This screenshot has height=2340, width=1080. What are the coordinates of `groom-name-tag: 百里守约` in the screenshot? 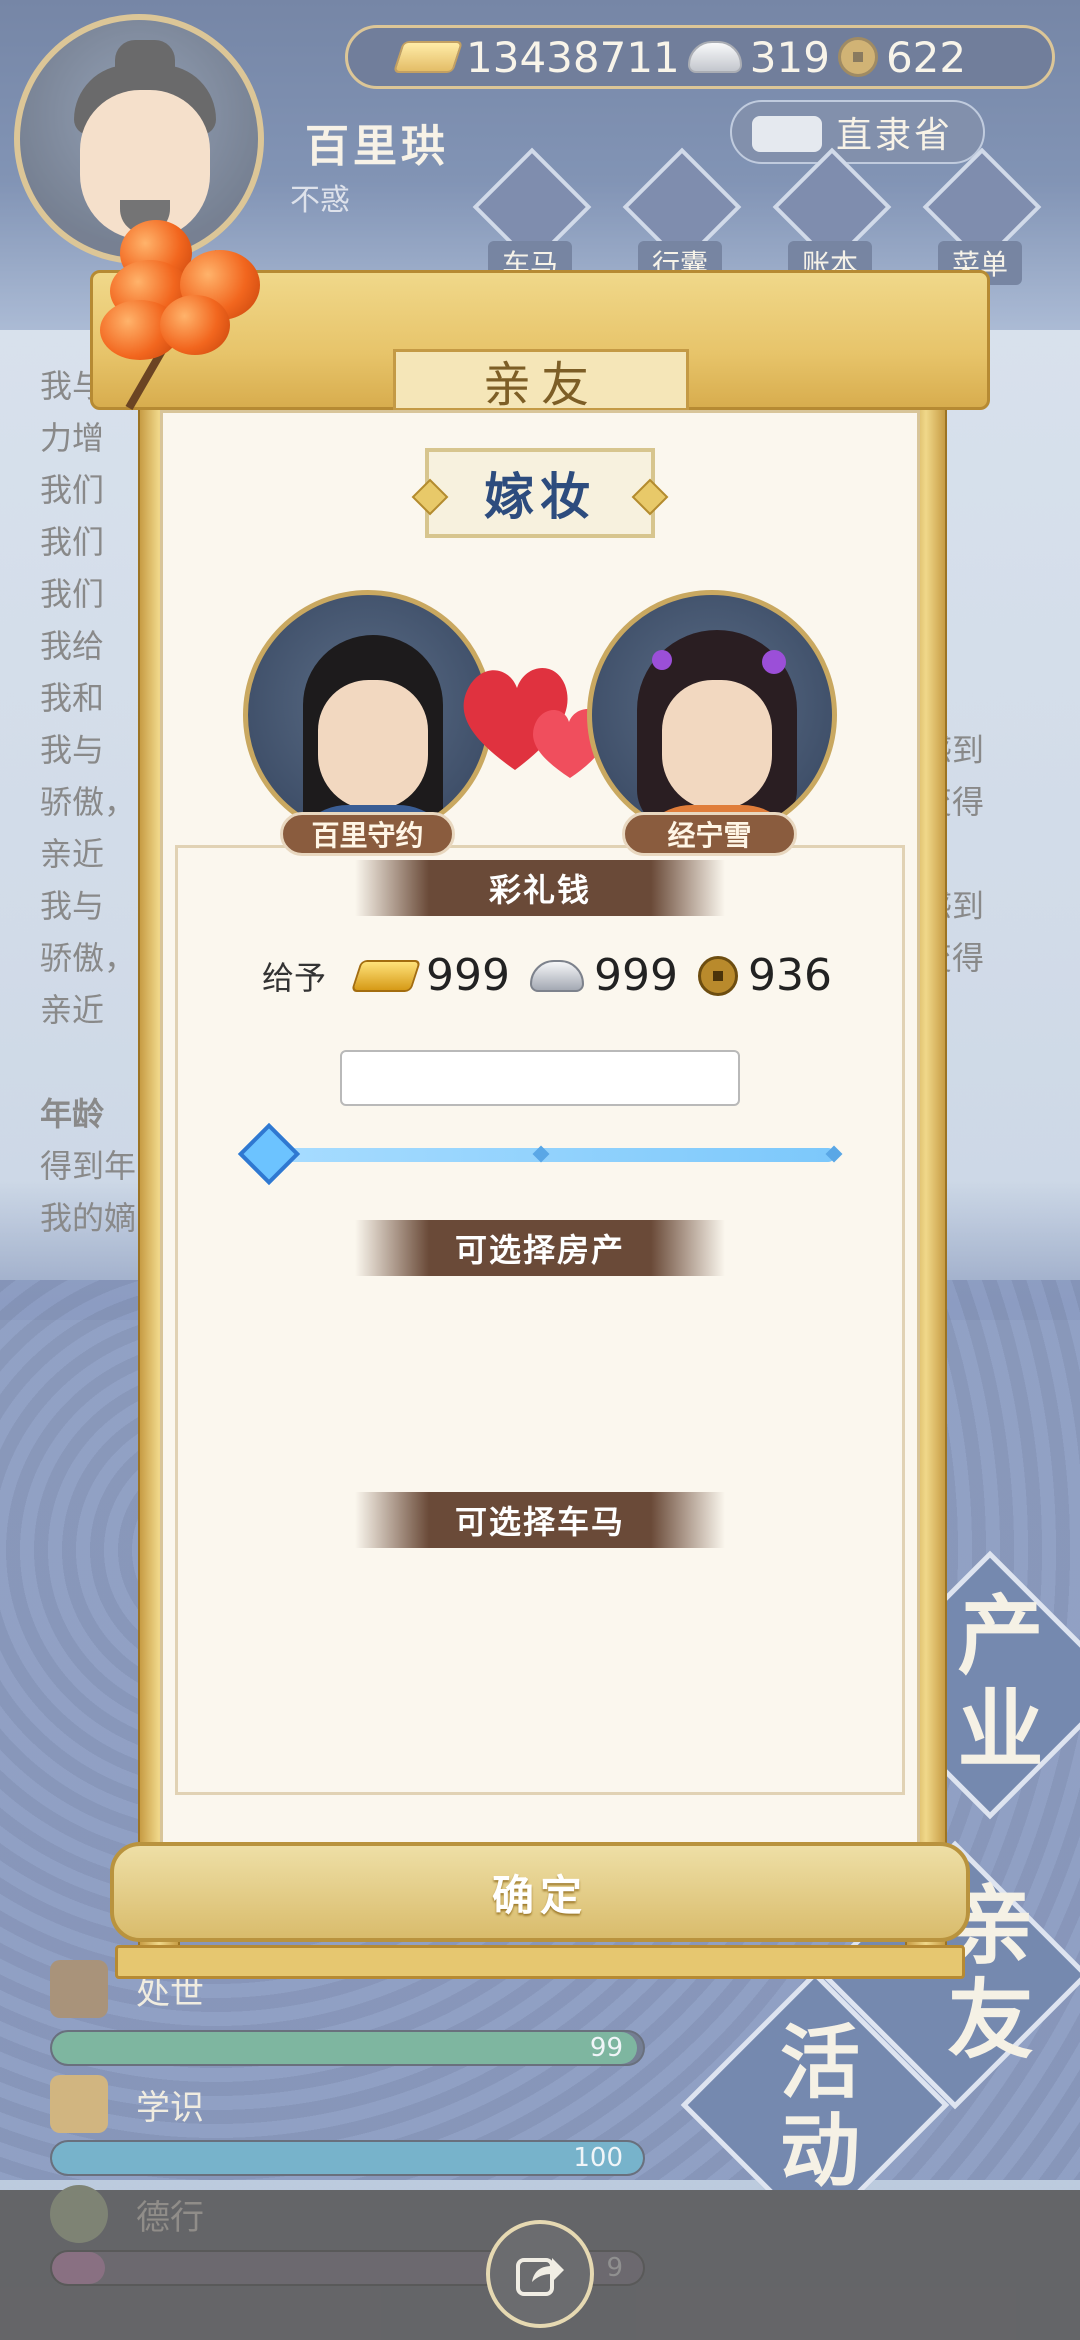 It's located at (367, 834).